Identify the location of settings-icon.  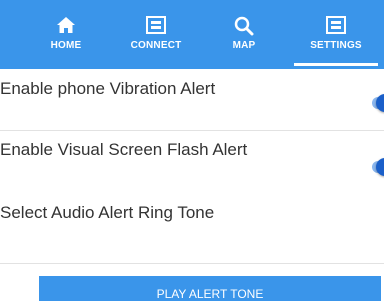
(336, 27).